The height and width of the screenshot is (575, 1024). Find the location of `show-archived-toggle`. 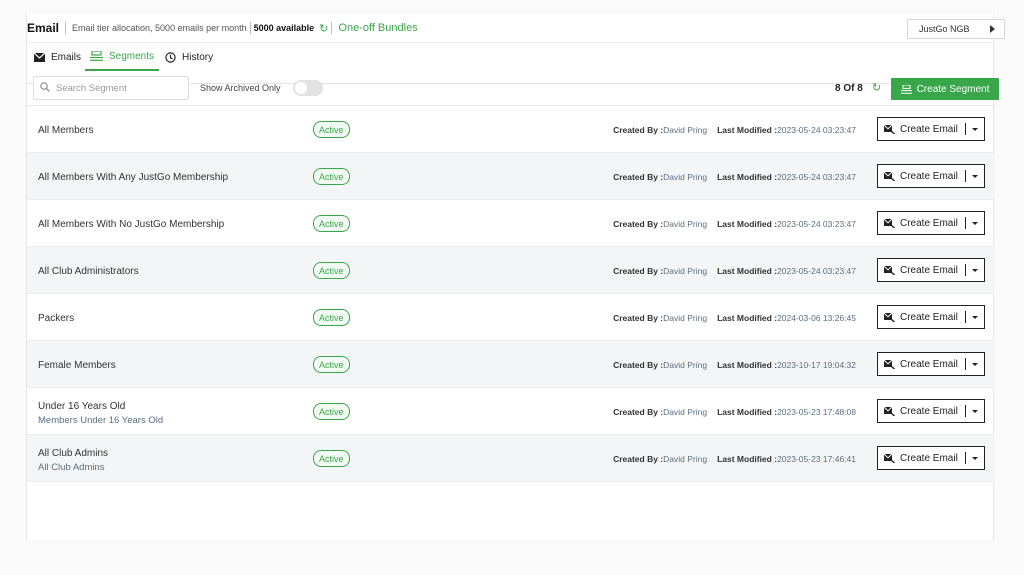

show-archived-toggle is located at coordinates (308, 88).